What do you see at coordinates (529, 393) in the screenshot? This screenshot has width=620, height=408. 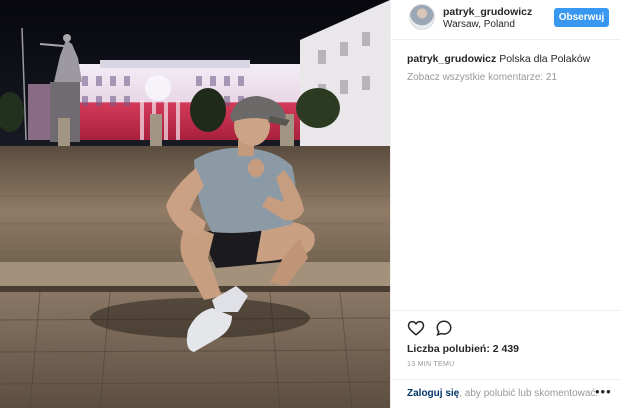 I see `login-prompt-text: , aby polubić lub skomentować.` at bounding box center [529, 393].